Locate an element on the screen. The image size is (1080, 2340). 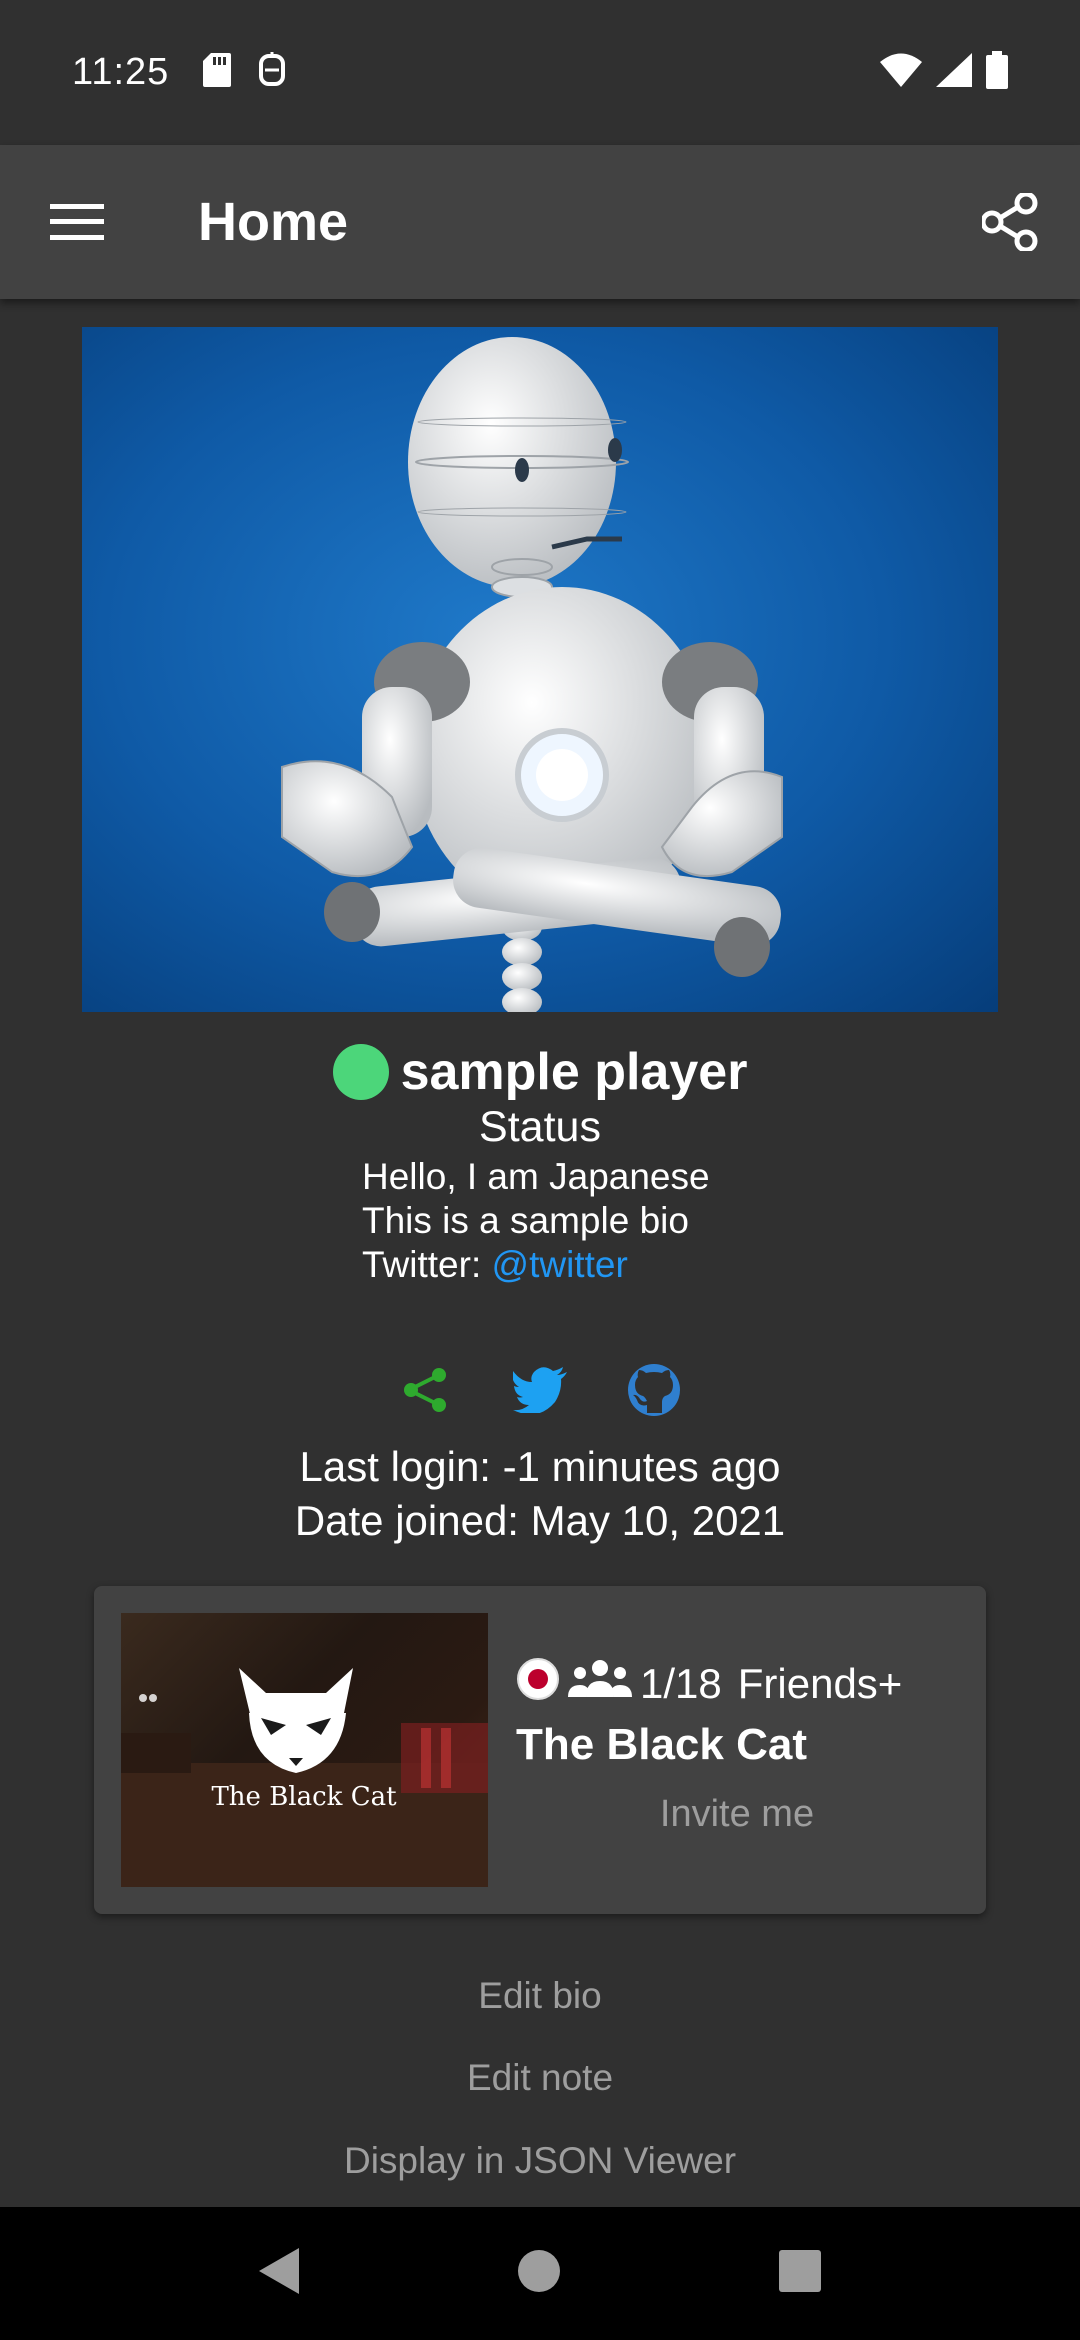
online-status-indicator is located at coordinates (360, 1072).